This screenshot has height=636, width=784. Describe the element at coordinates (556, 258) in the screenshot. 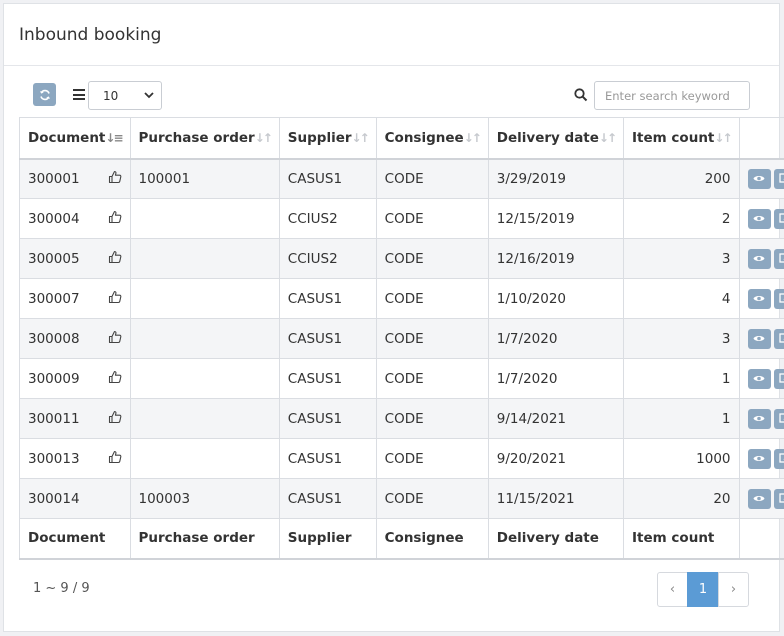

I see `delivery-date-cell: 12/16/2019` at that location.